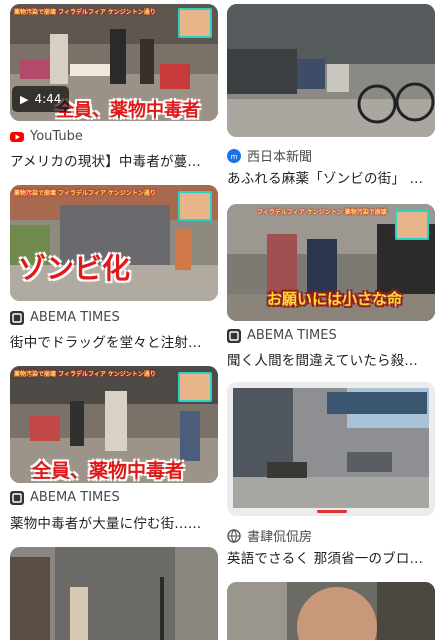  What do you see at coordinates (74, 268) in the screenshot?
I see `thumbnail-caption: ゾンビ化` at bounding box center [74, 268].